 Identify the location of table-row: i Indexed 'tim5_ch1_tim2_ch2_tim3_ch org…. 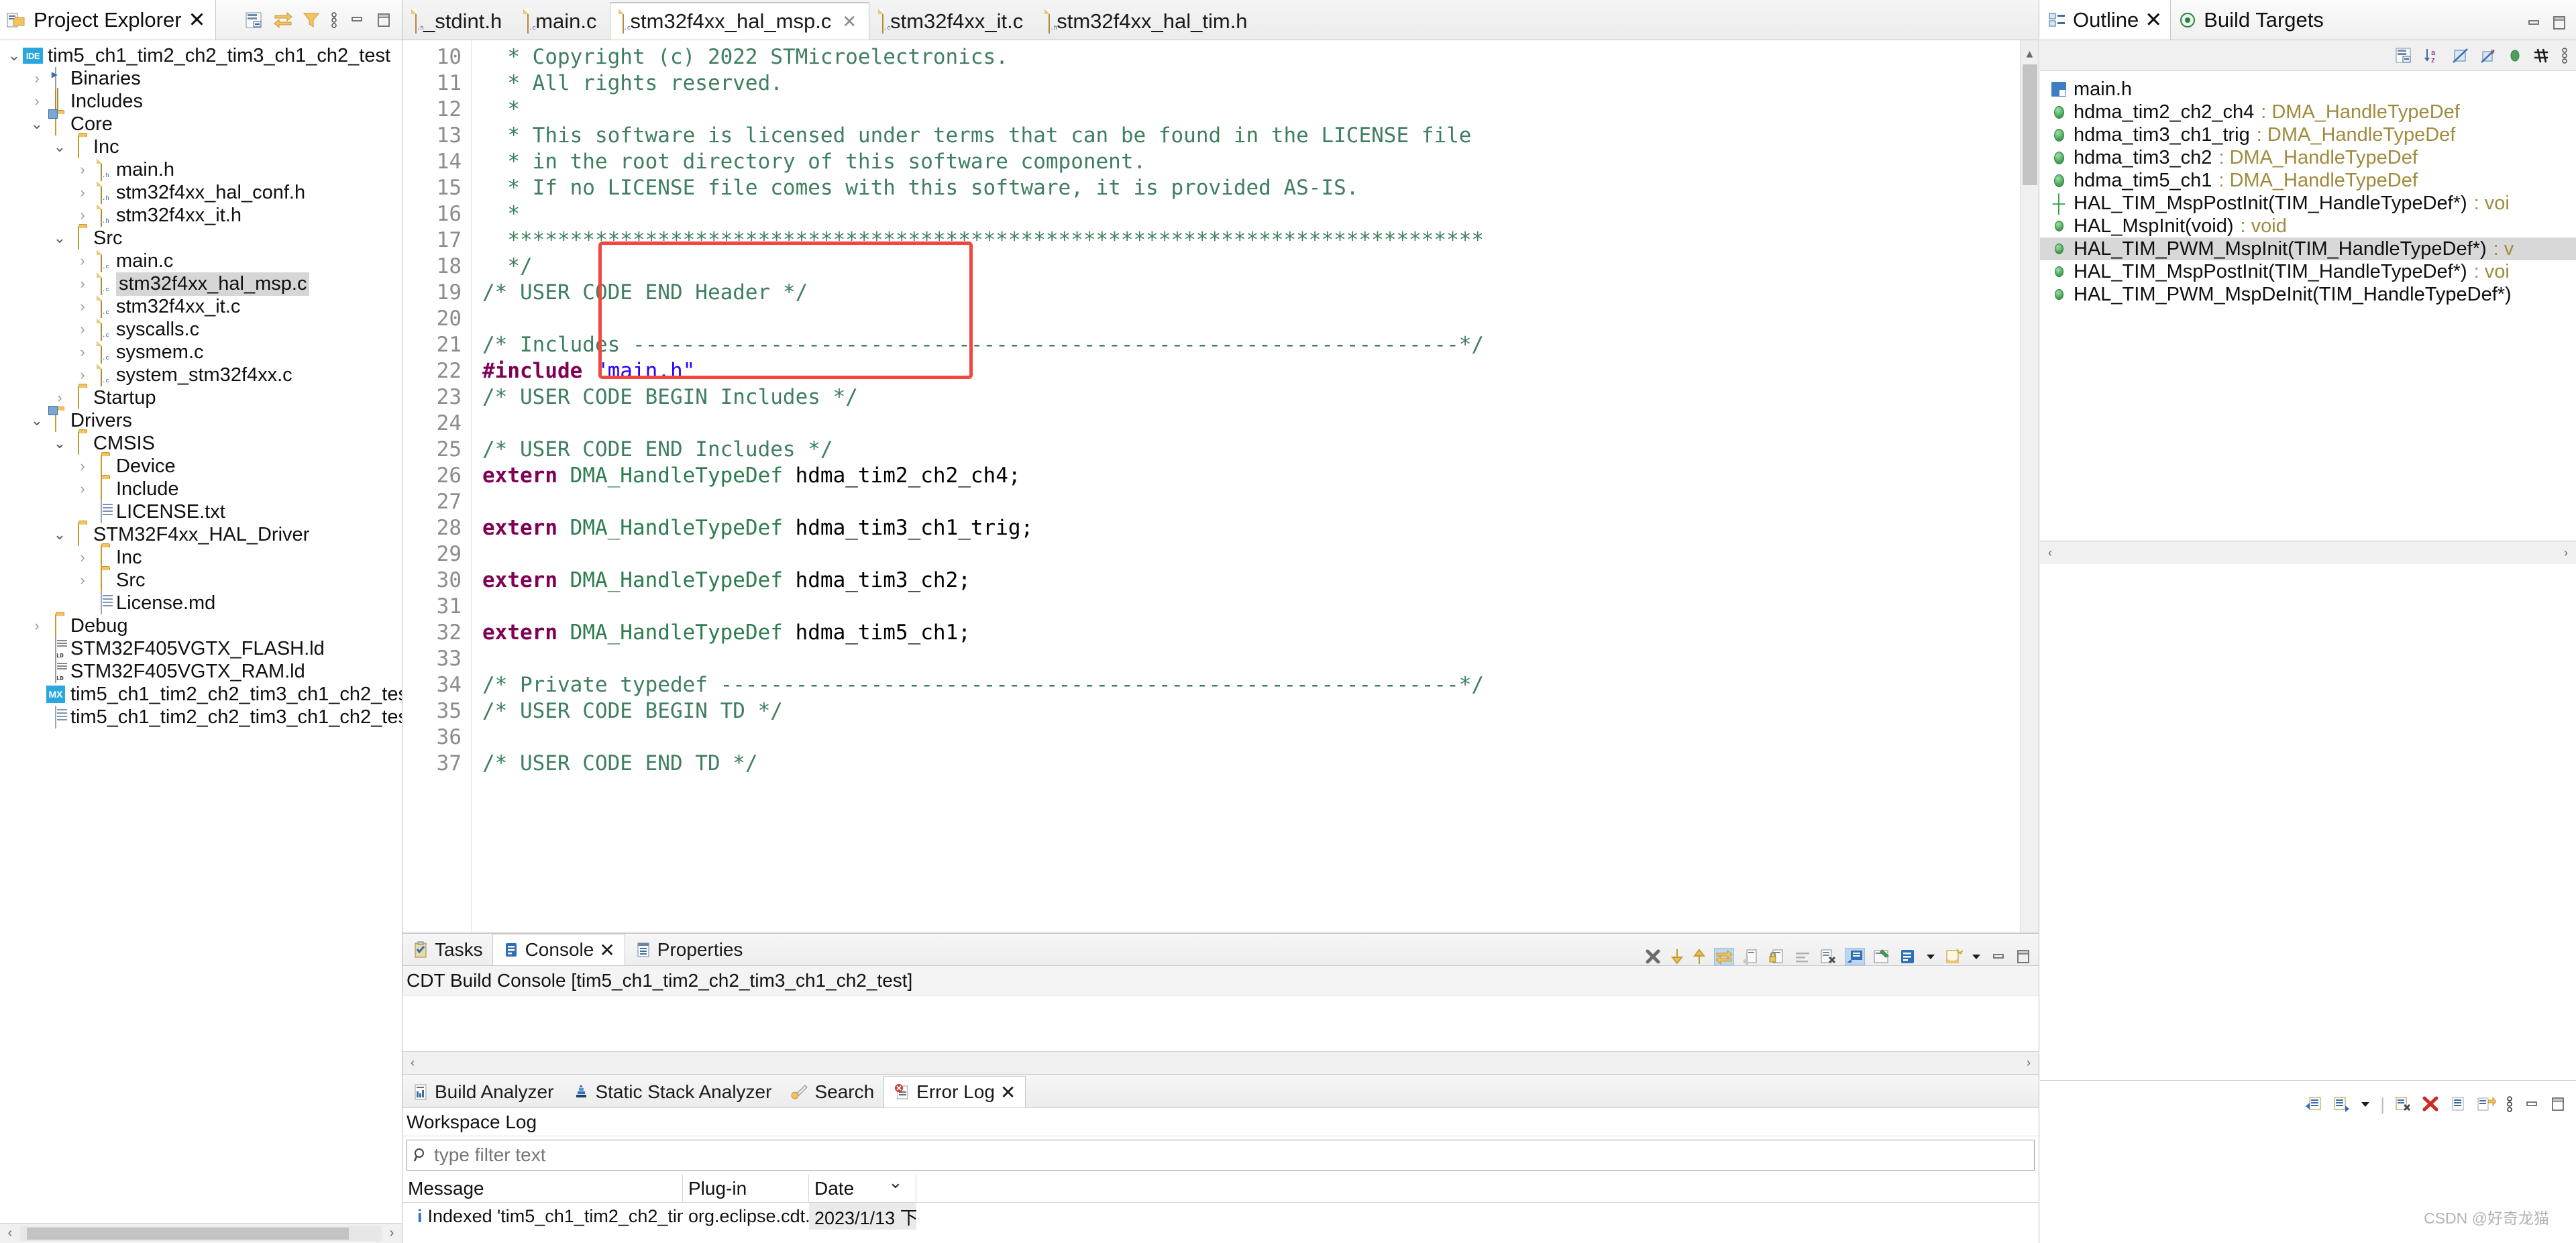
(1220, 1216).